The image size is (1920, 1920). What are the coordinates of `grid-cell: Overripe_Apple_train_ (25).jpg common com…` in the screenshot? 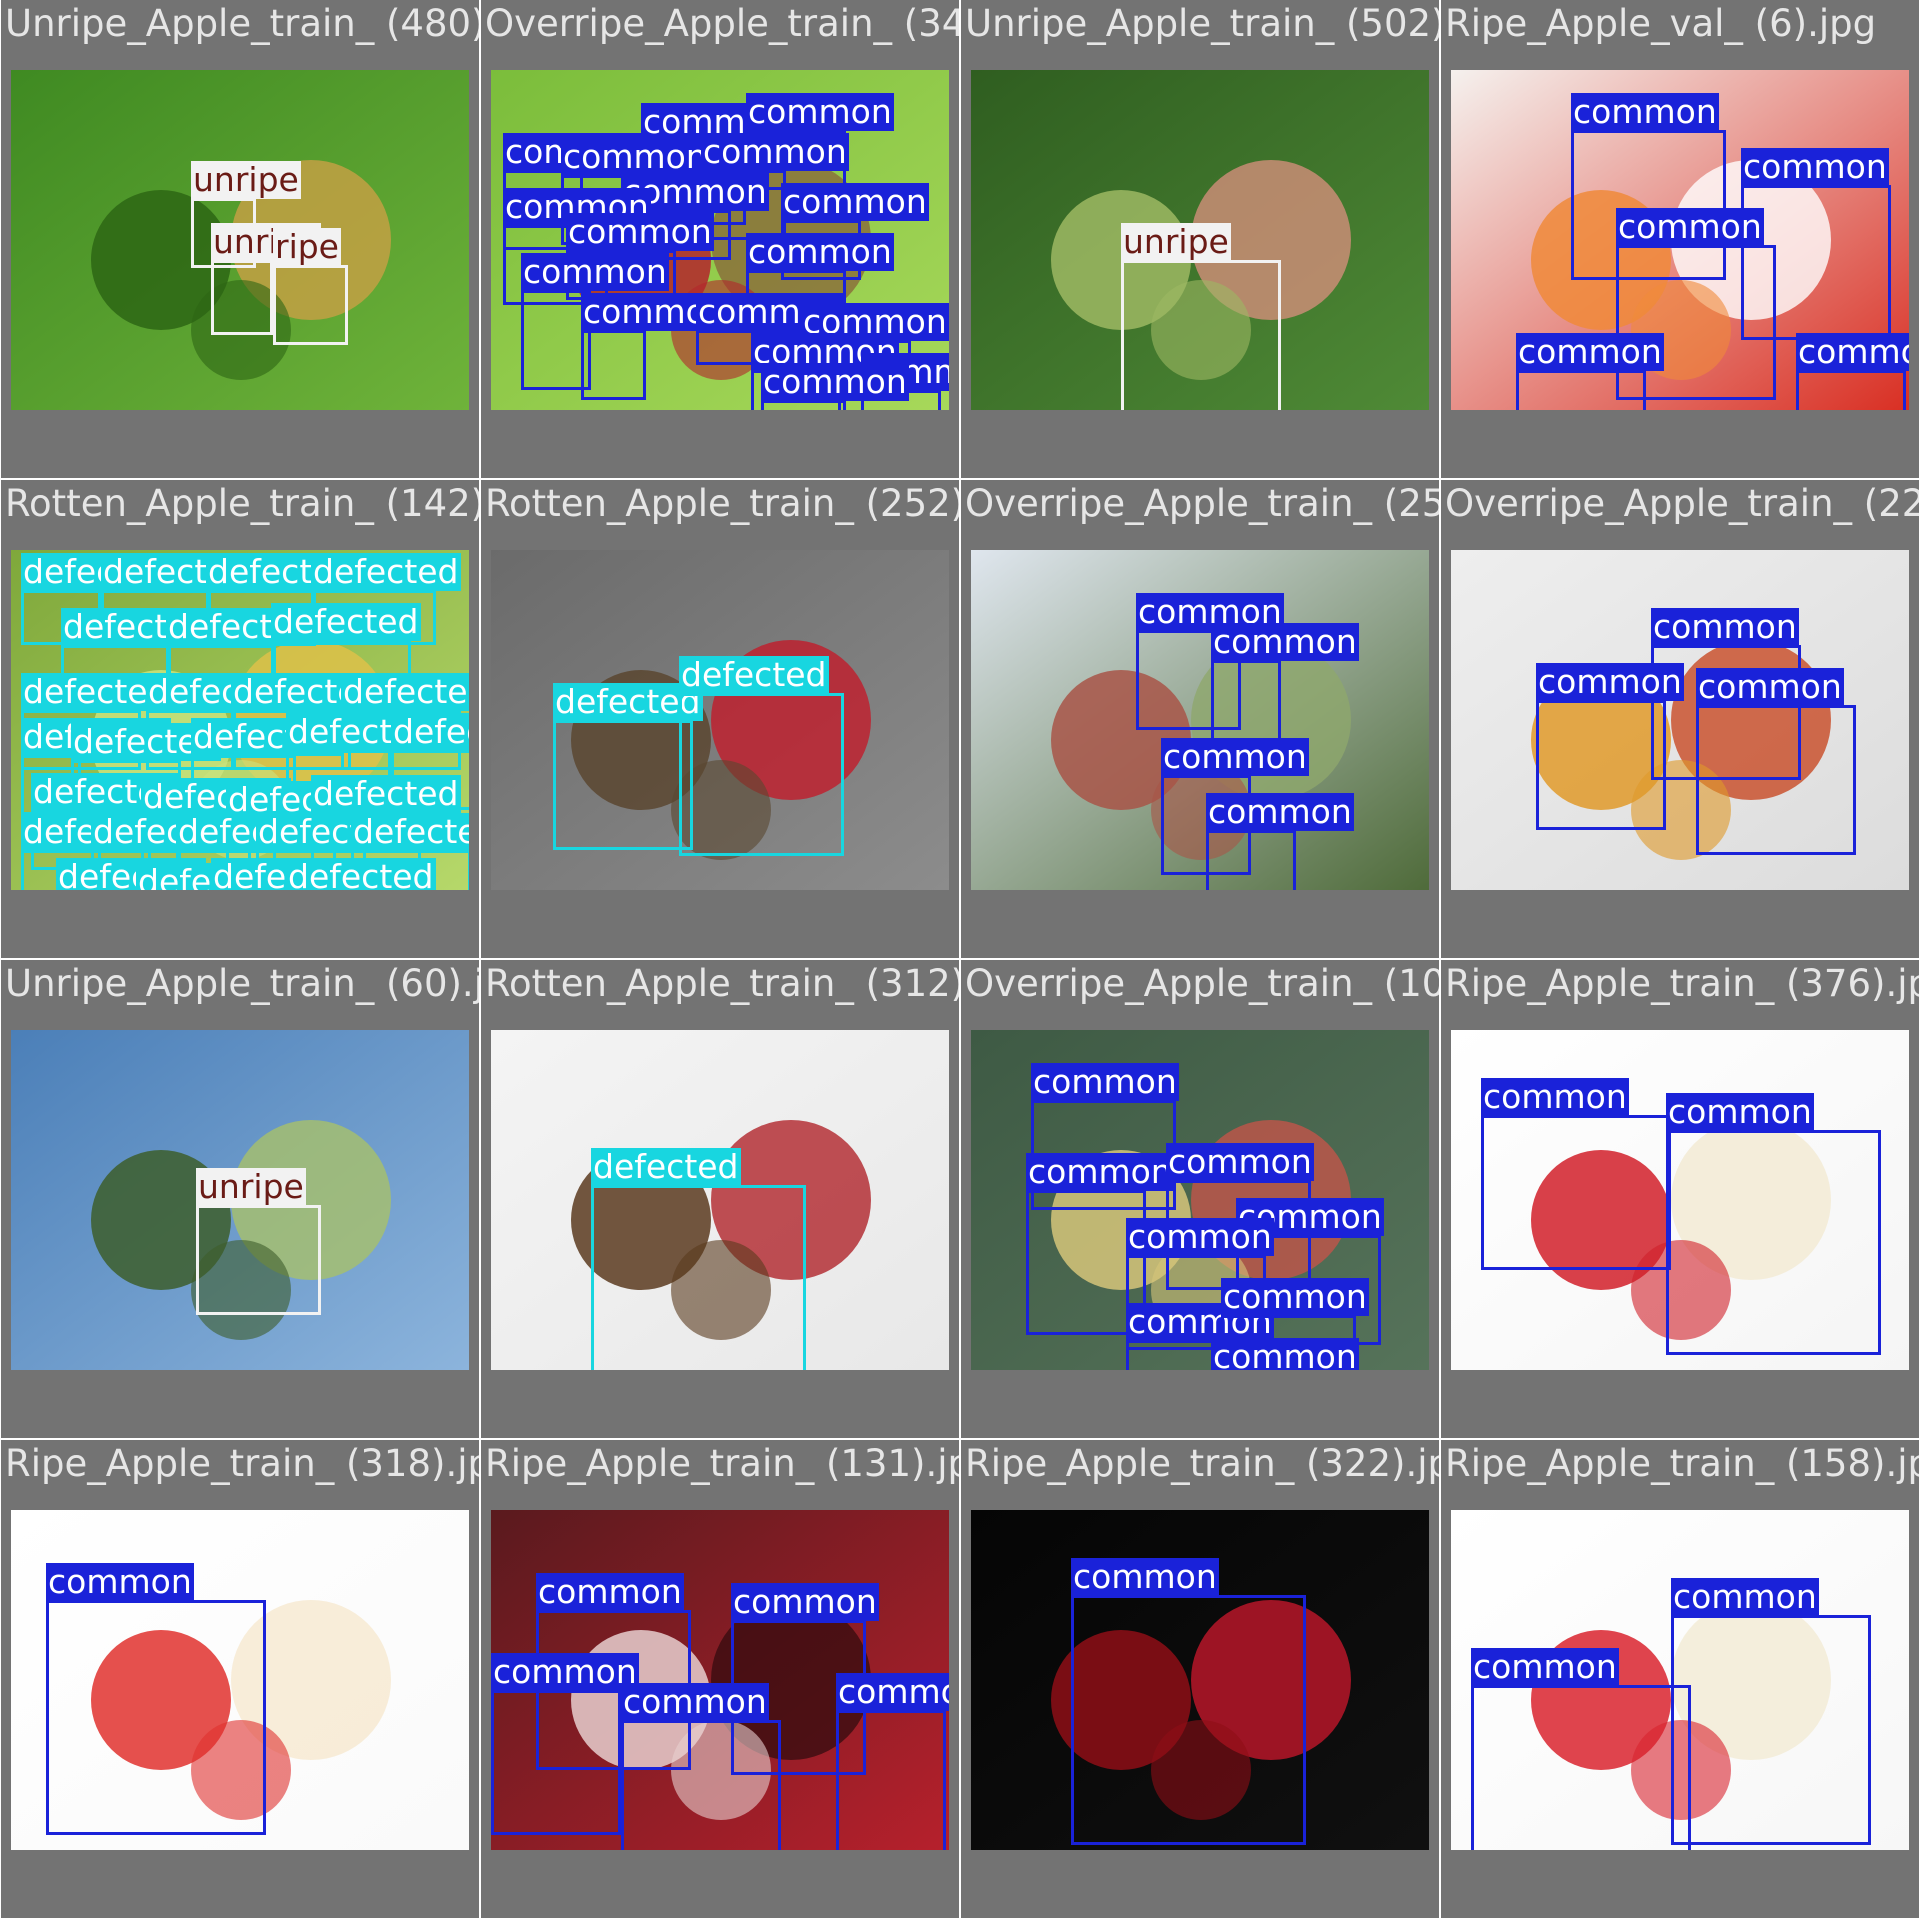 It's located at (1200, 719).